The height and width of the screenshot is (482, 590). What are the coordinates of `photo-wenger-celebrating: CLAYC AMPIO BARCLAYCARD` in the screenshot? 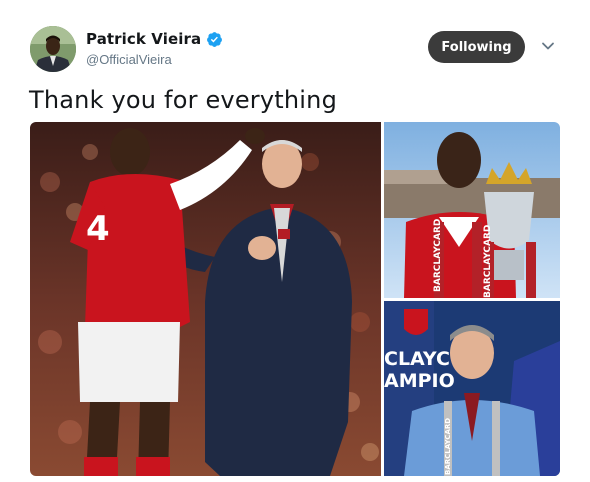 It's located at (472, 388).